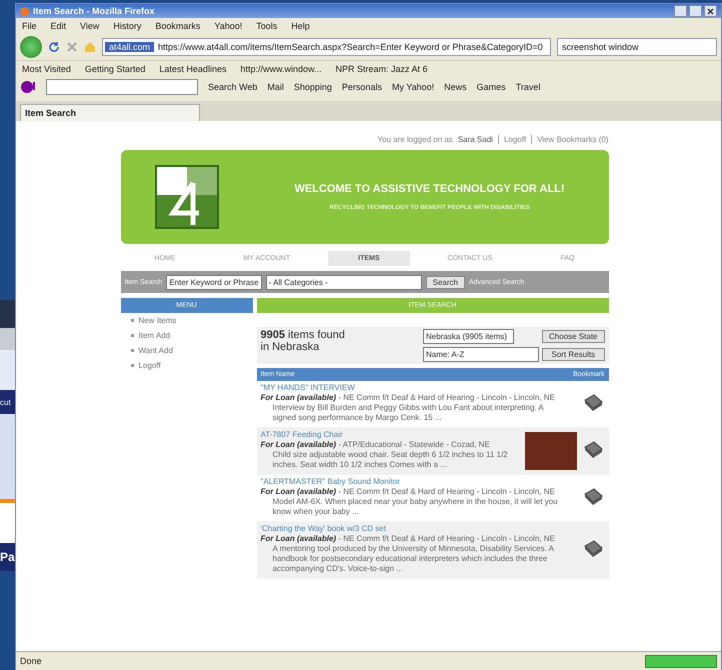  What do you see at coordinates (573, 354) in the screenshot?
I see `sort-results-button: Sort Results` at bounding box center [573, 354].